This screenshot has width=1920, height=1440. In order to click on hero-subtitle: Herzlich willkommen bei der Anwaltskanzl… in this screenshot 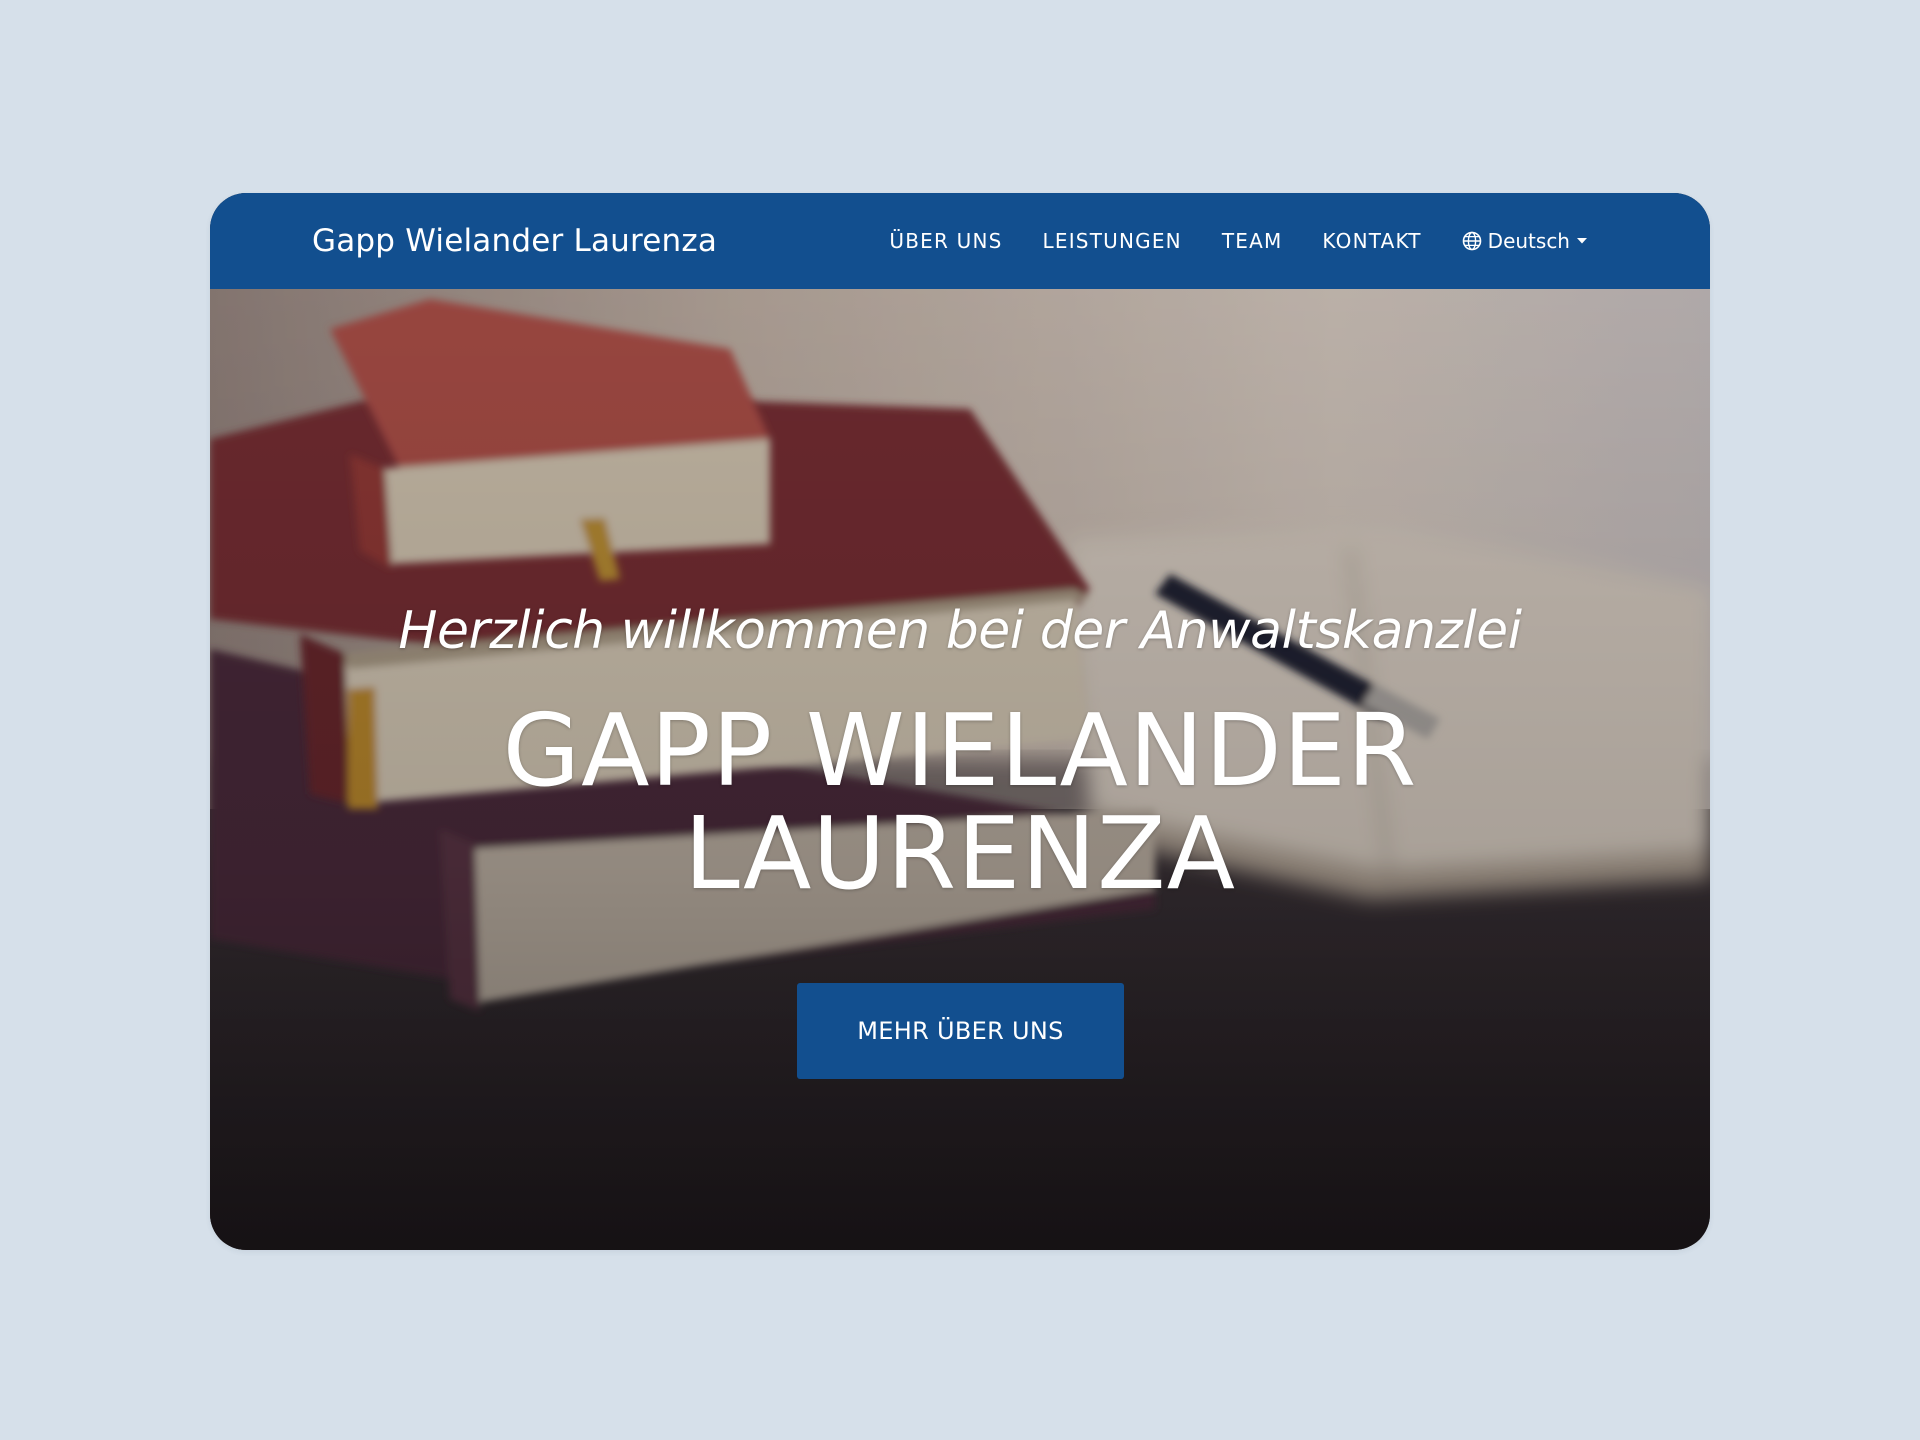, I will do `click(960, 631)`.